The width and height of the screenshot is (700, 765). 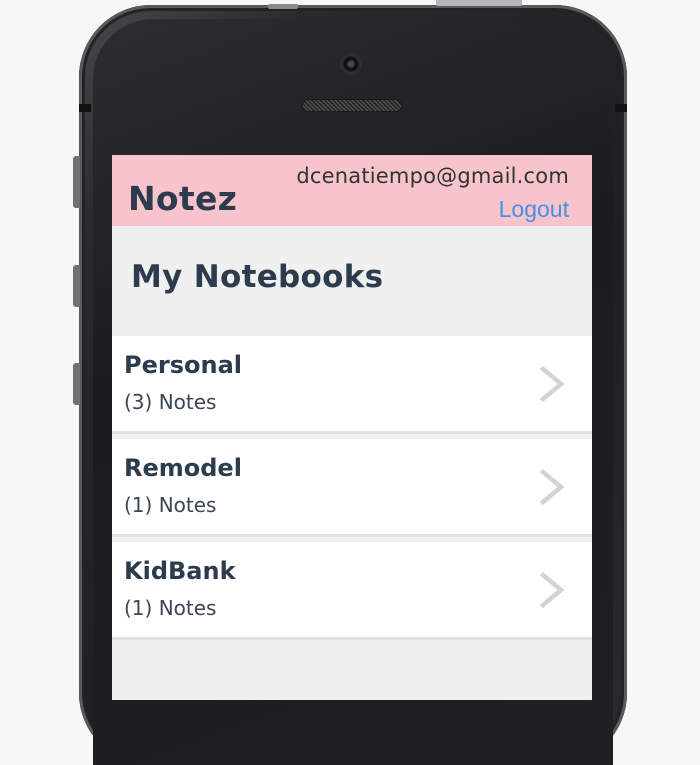 What do you see at coordinates (170, 402) in the screenshot?
I see `notebook-note-count: (3) Notes` at bounding box center [170, 402].